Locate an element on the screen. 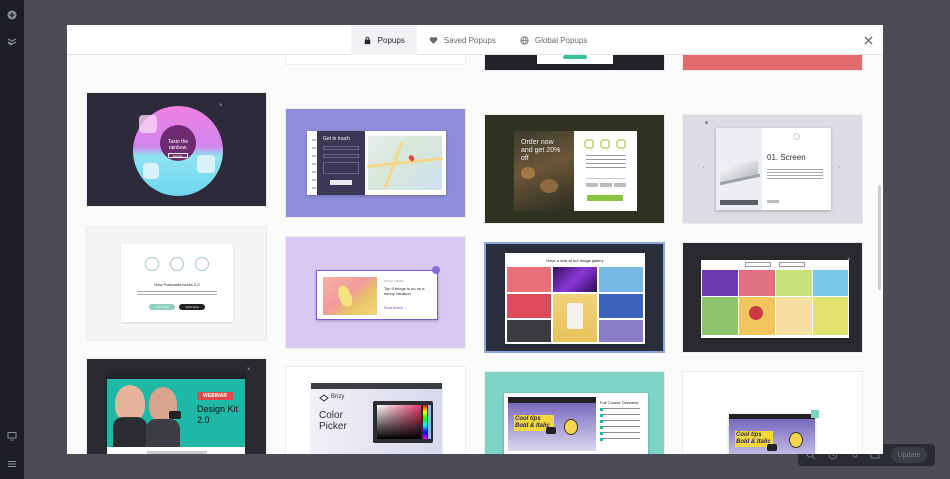 The image size is (950, 479). popup-headline: Order now and get 20% off is located at coordinates (541, 150).